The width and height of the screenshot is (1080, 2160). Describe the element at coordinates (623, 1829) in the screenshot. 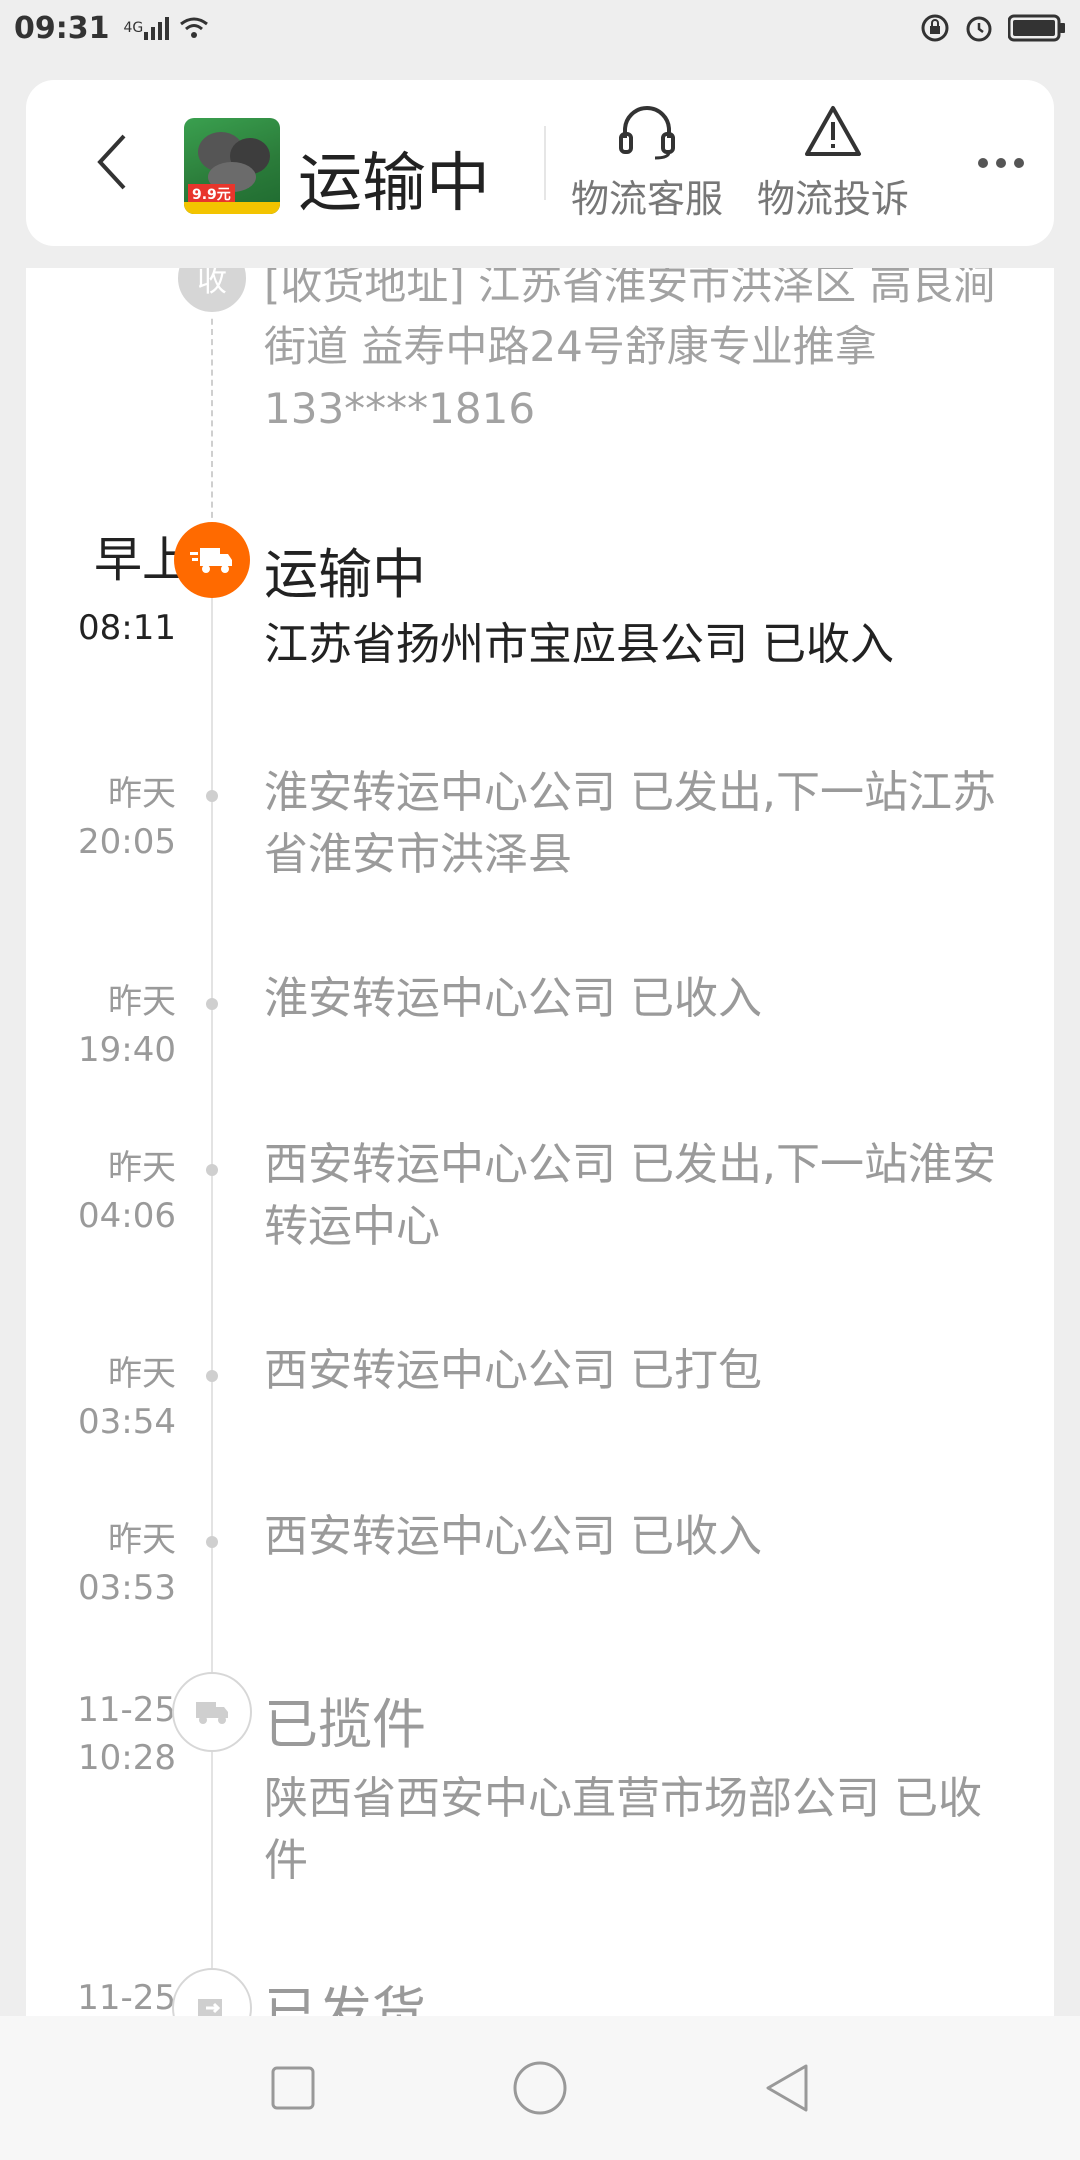

I see `event-text: 陕西省西安中心直营市场部公司 已收件` at that location.